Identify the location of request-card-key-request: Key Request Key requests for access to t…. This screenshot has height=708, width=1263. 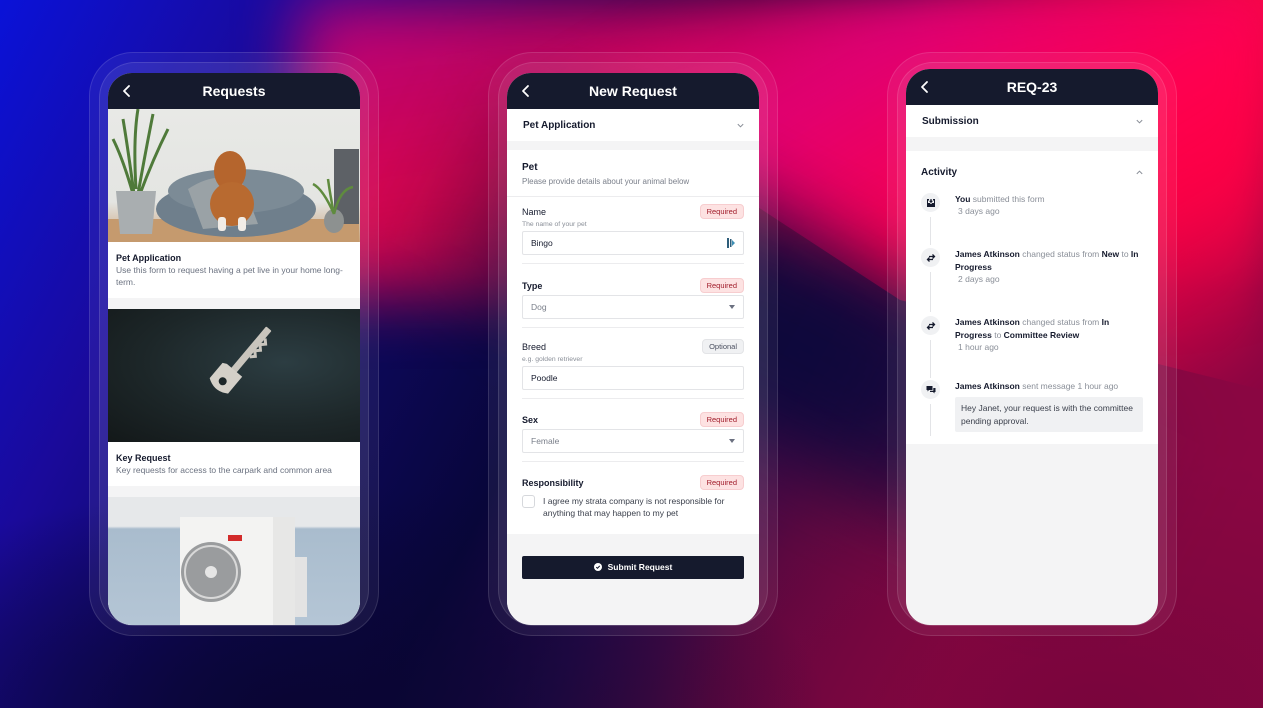
(234, 397).